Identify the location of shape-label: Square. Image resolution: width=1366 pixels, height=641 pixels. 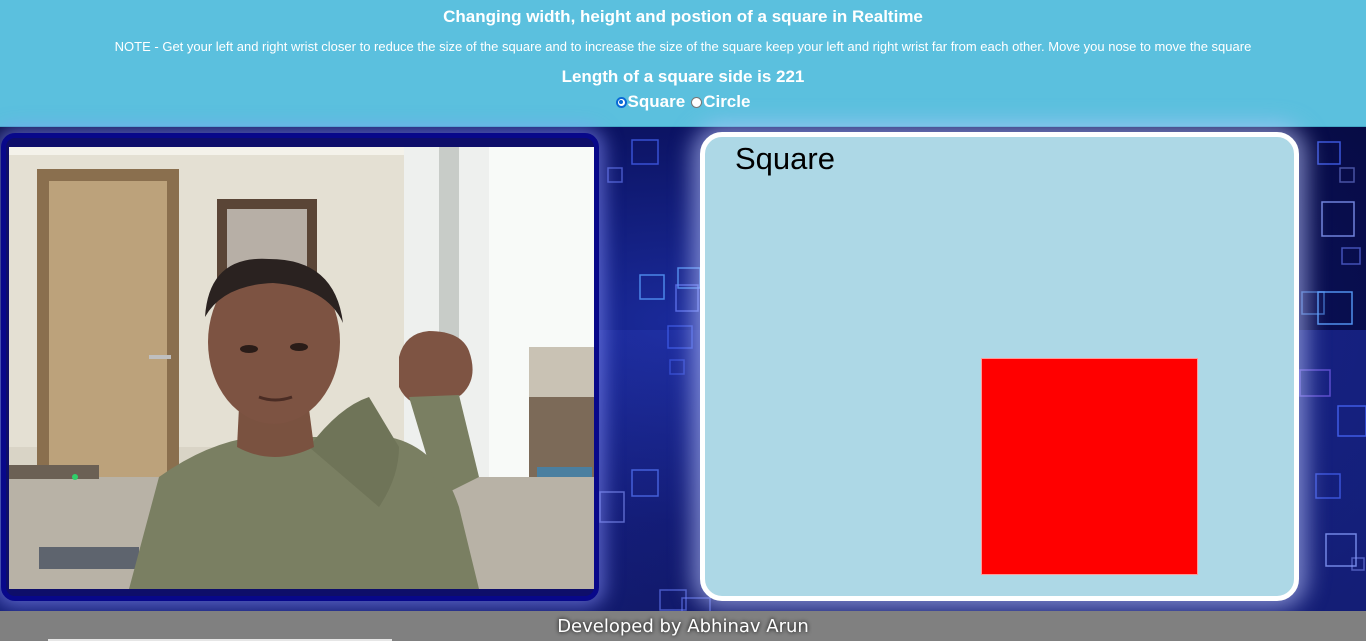
(785, 158).